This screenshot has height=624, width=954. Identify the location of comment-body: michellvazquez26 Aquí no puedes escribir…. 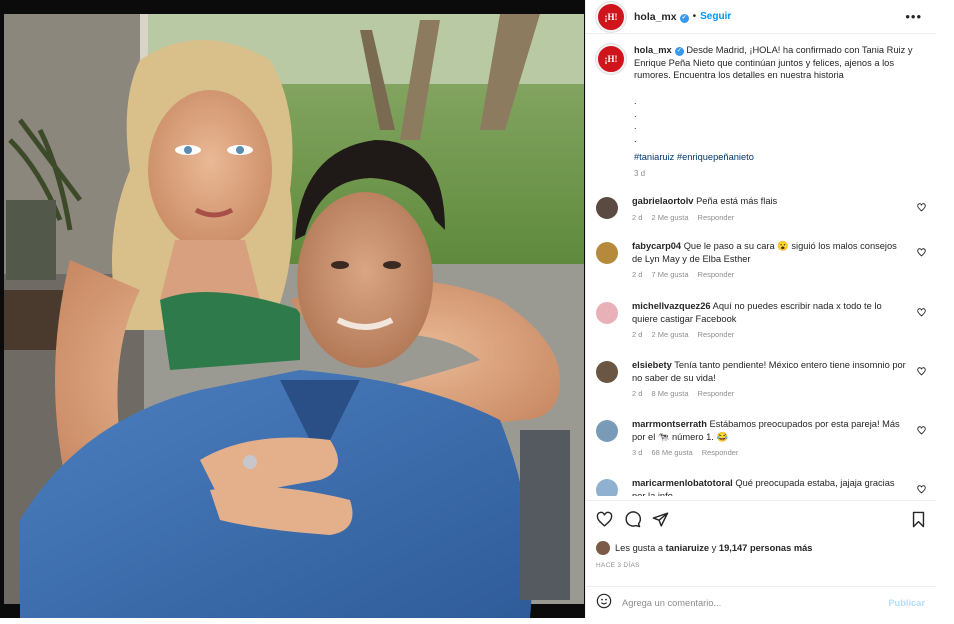
(770, 321).